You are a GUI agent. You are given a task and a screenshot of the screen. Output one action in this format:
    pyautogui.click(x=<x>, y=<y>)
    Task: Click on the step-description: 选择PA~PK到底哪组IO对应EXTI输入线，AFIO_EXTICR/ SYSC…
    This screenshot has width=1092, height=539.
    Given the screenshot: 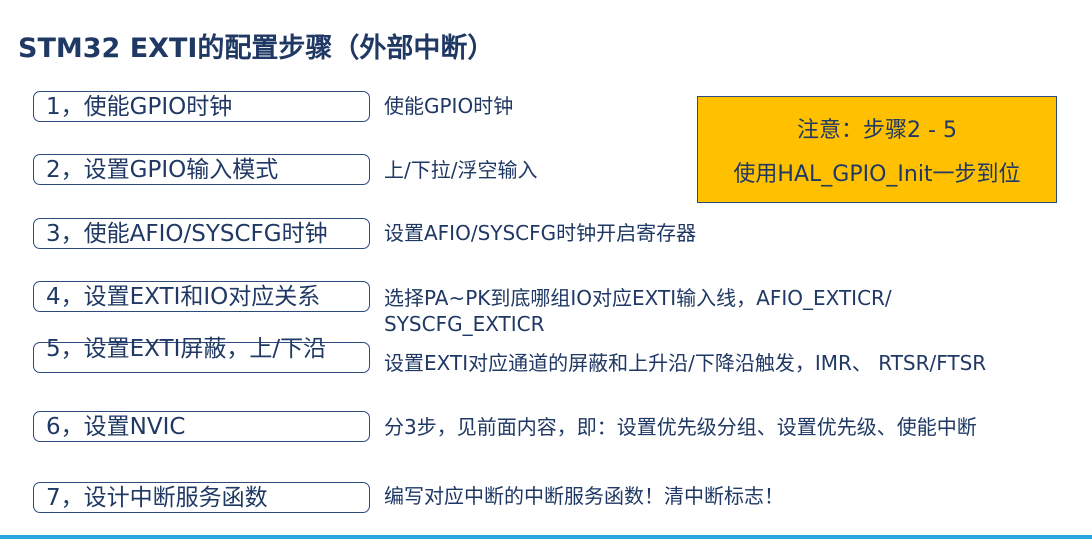 What is the action you would take?
    pyautogui.click(x=638, y=311)
    